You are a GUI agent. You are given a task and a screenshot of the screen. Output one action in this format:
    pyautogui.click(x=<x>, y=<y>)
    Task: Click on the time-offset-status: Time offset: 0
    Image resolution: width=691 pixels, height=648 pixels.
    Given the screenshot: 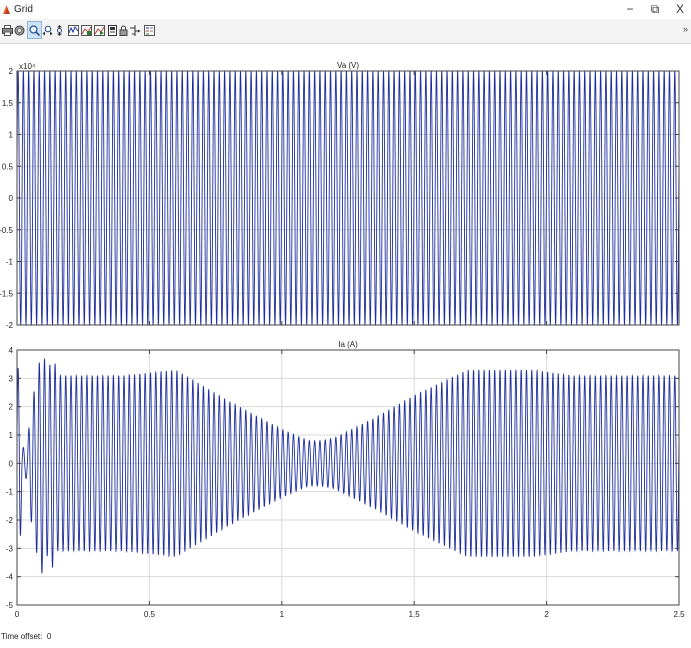 What is the action you would take?
    pyautogui.click(x=26, y=637)
    